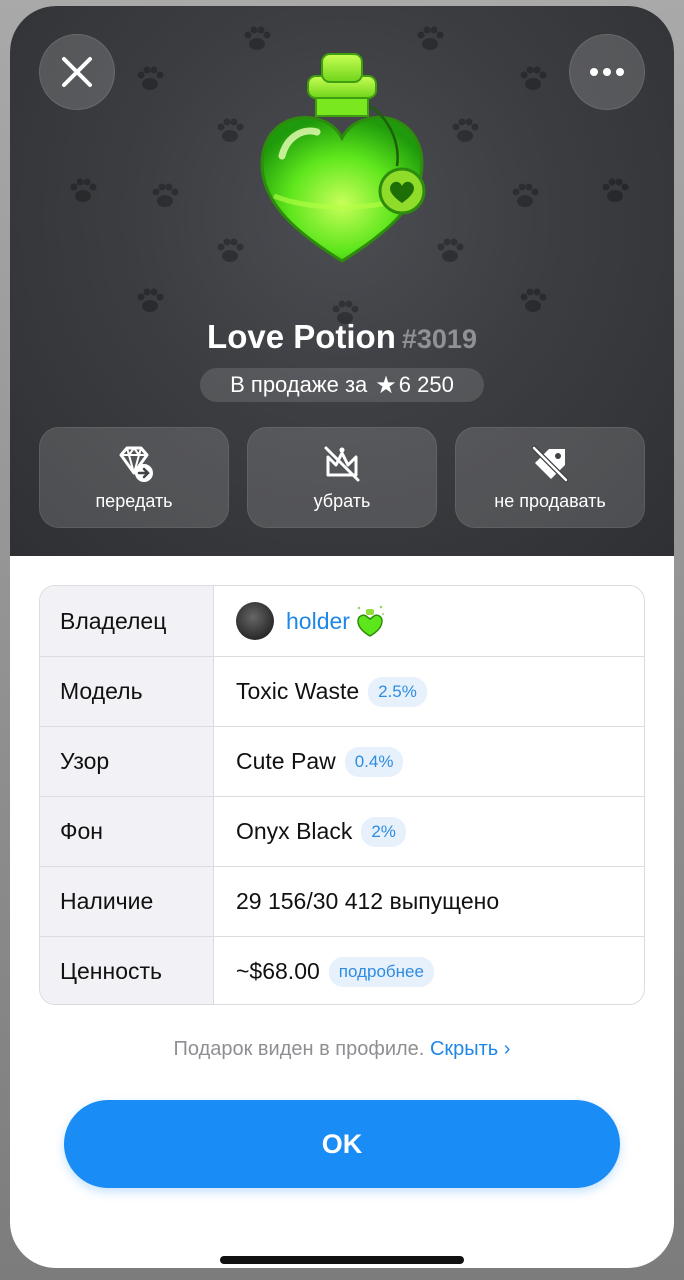 This screenshot has width=684, height=1280. I want to click on love-potion-image, so click(343, 158).